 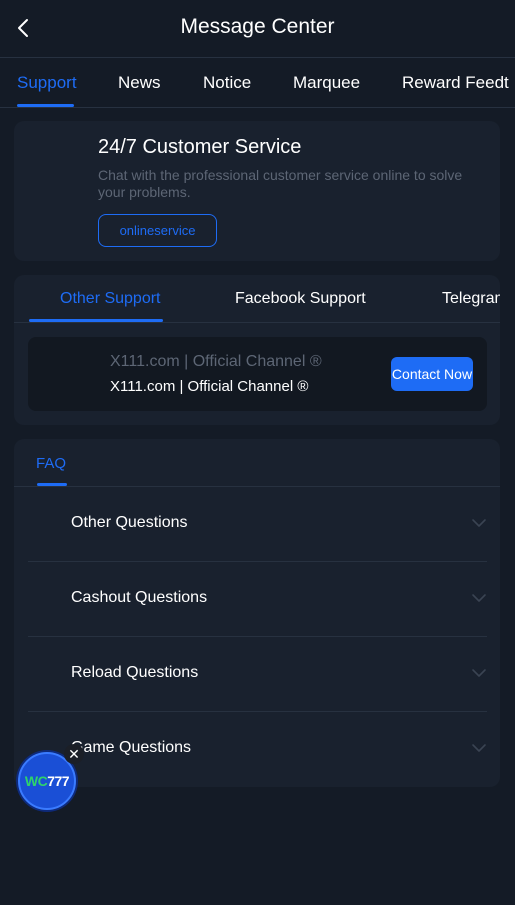 What do you see at coordinates (51, 463) in the screenshot?
I see `tab-faq: FAQ` at bounding box center [51, 463].